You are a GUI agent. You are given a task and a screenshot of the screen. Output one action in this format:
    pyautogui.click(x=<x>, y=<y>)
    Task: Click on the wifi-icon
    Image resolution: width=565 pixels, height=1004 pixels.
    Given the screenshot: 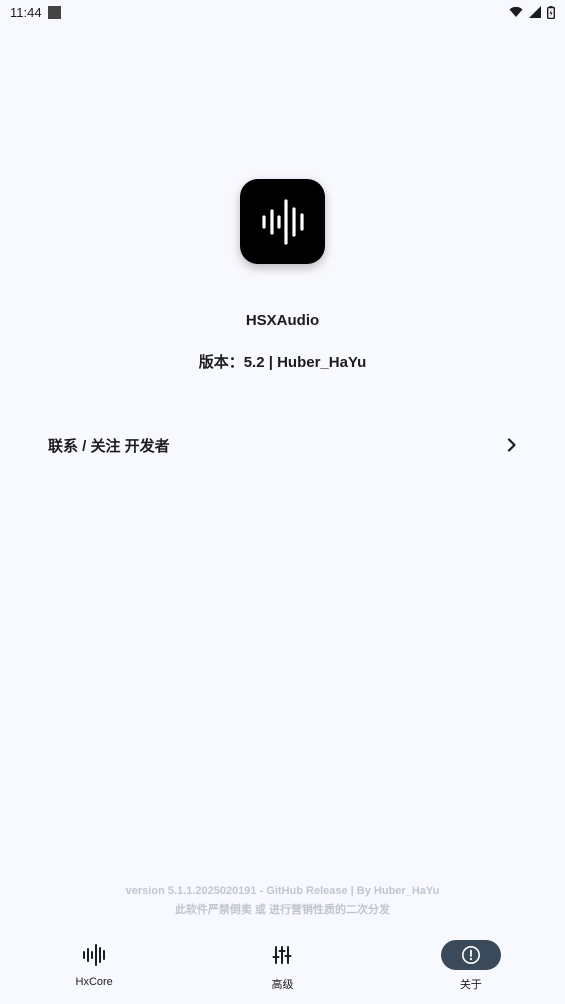 What is the action you would take?
    pyautogui.click(x=516, y=11)
    